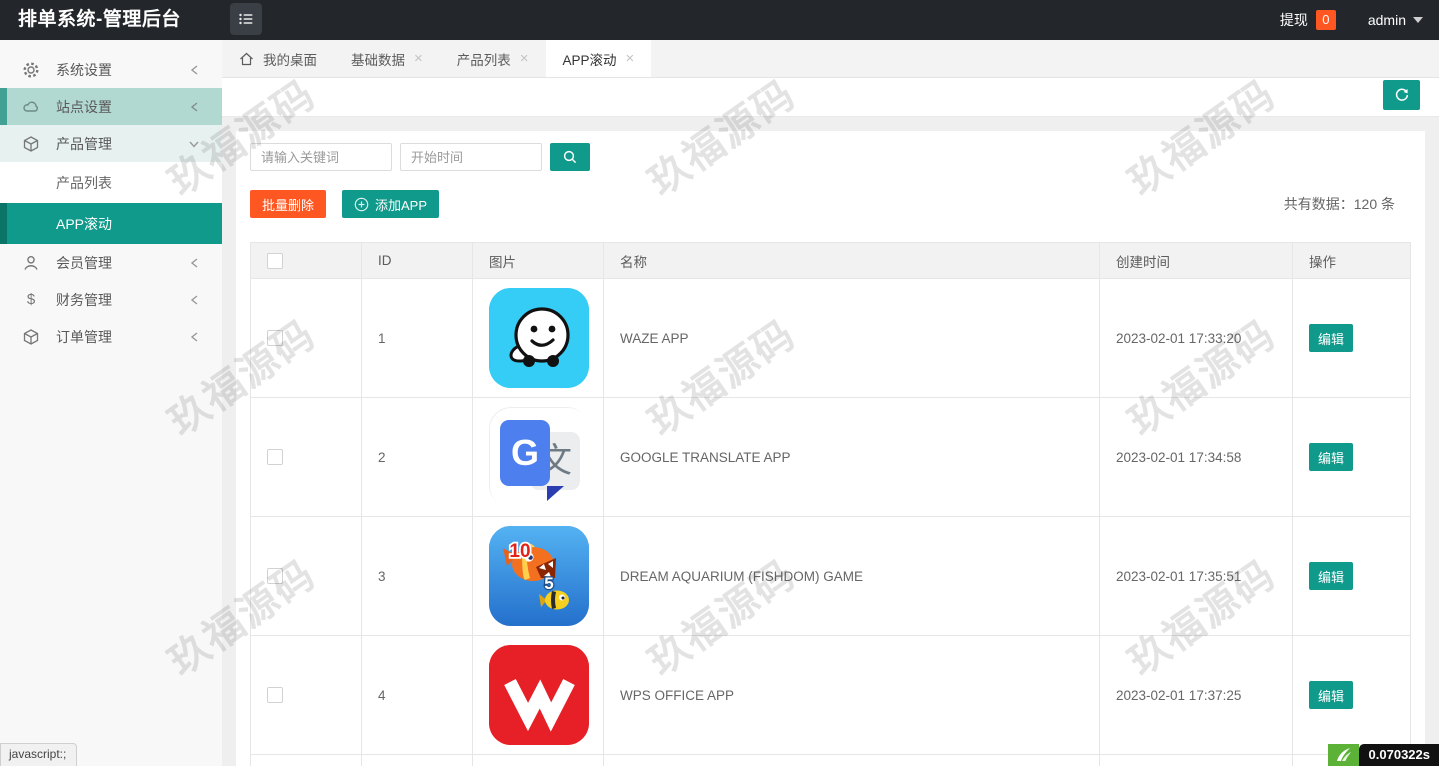 The image size is (1439, 766). I want to click on sidebar-item-label: 财务管理, so click(84, 299).